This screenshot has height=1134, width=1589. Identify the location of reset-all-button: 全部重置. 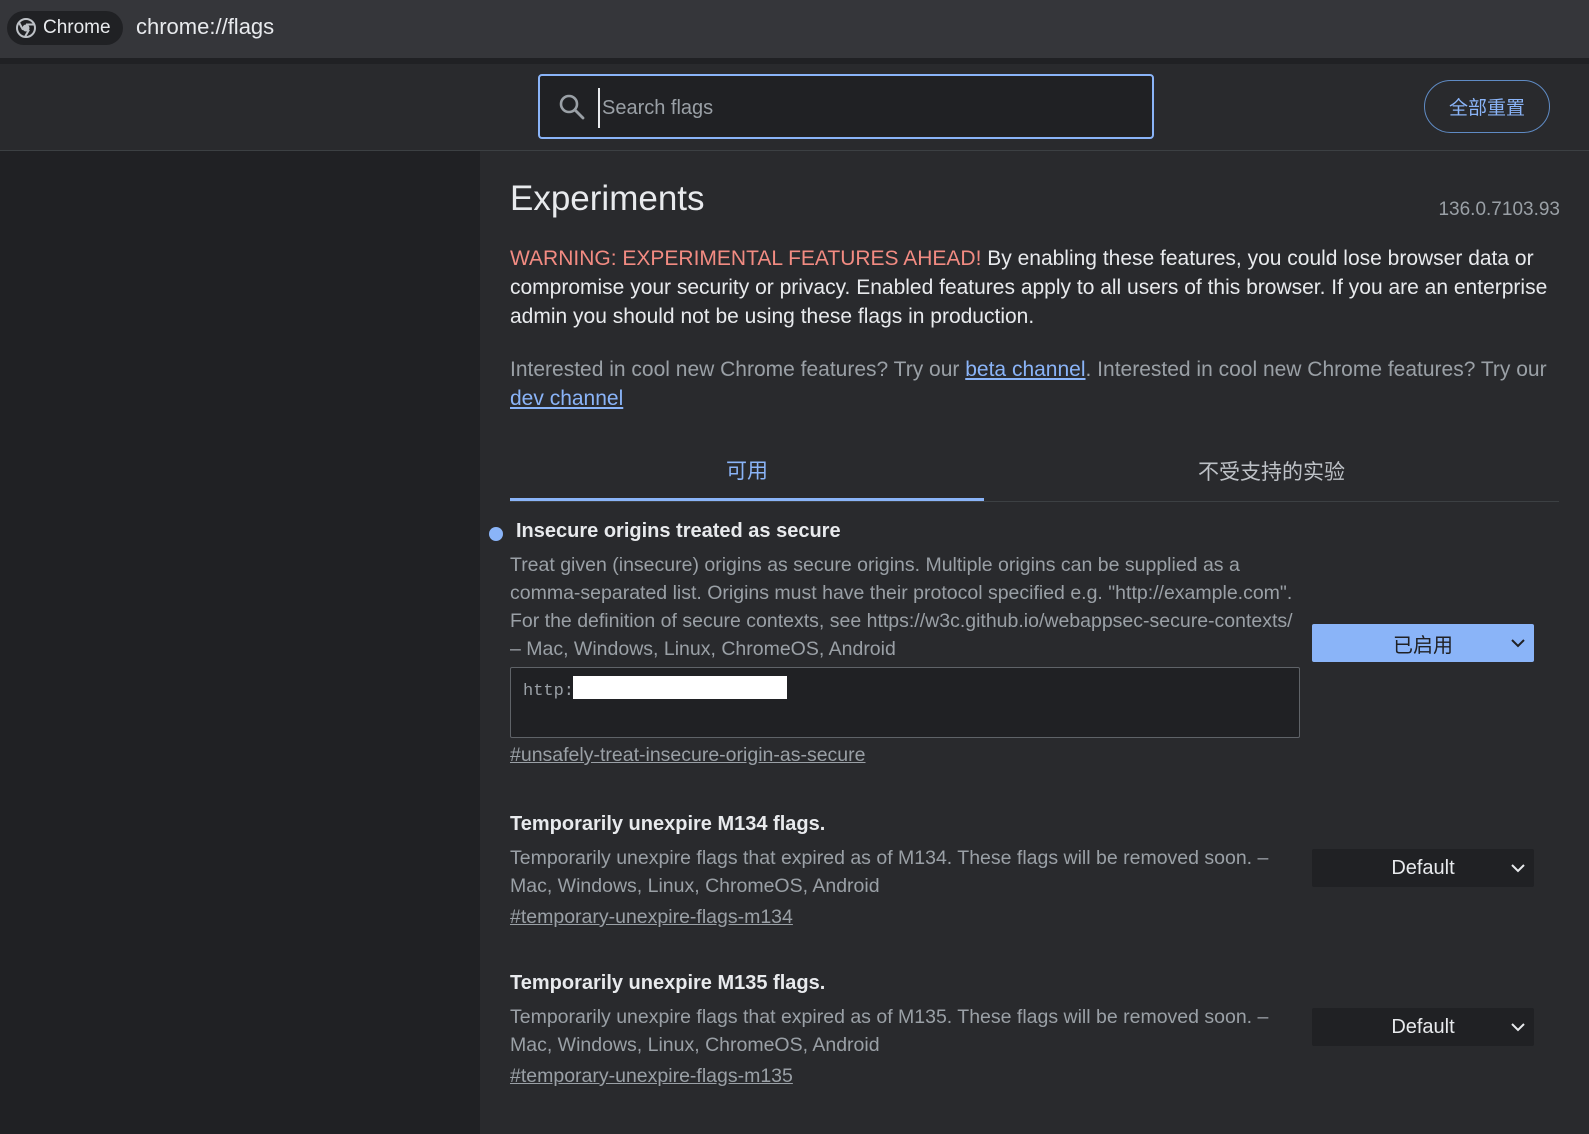
(1487, 106).